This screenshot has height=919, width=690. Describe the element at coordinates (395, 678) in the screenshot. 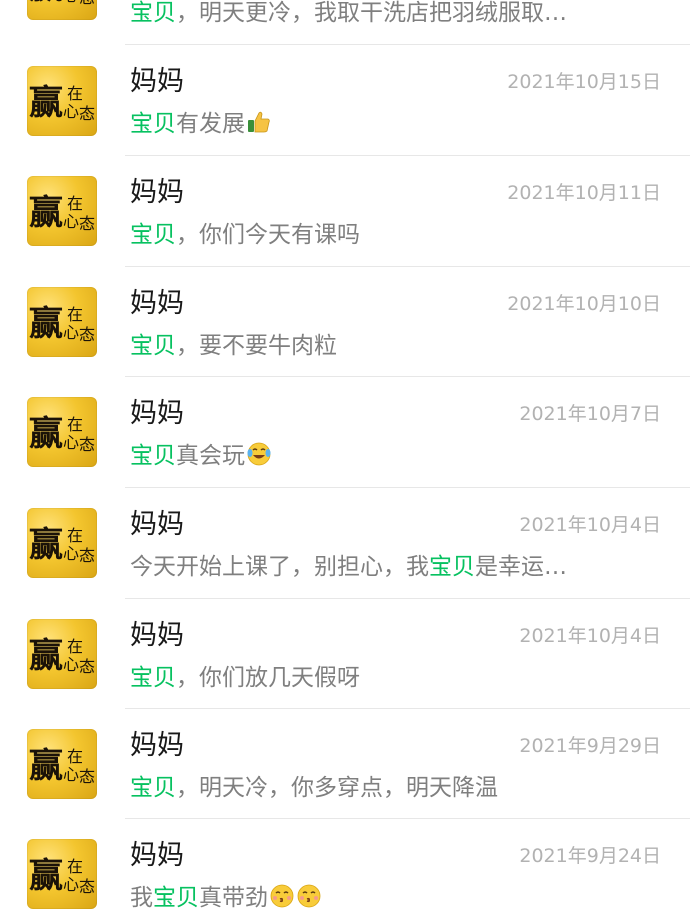

I see `message-preview: 宝贝，你们放几天假呀` at that location.